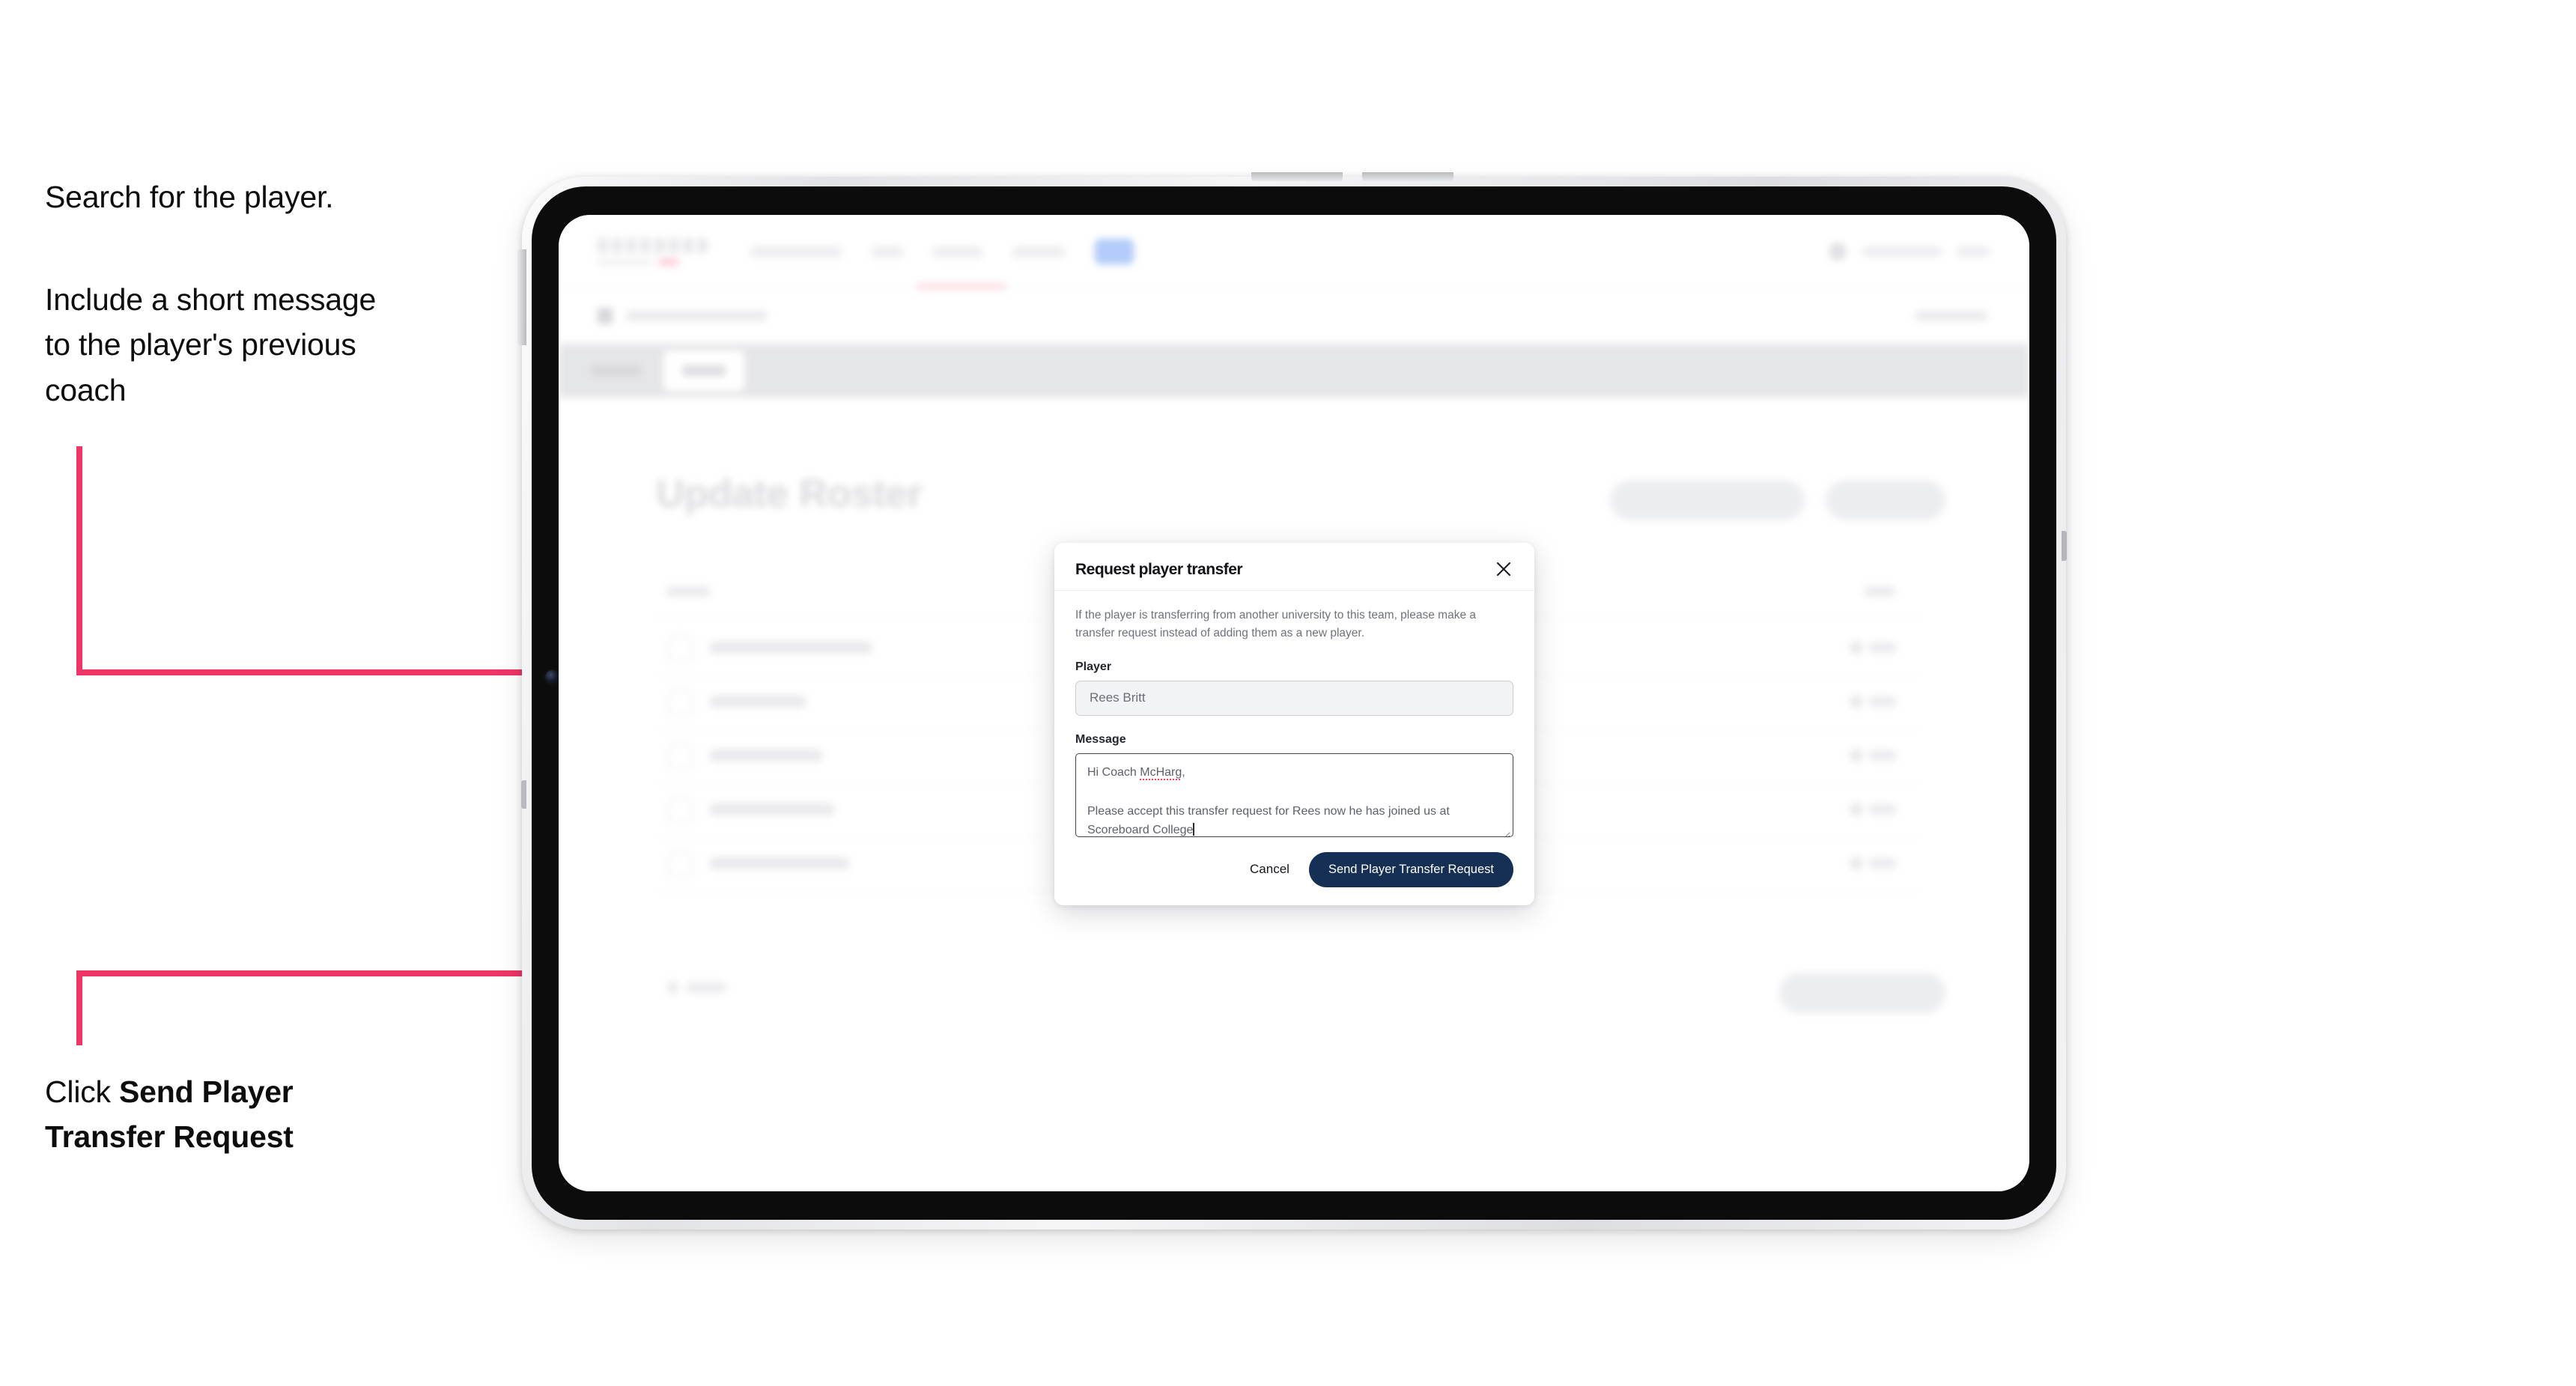 The width and height of the screenshot is (2576, 1386). Describe the element at coordinates (1503, 569) in the screenshot. I see `close-icon` at that location.